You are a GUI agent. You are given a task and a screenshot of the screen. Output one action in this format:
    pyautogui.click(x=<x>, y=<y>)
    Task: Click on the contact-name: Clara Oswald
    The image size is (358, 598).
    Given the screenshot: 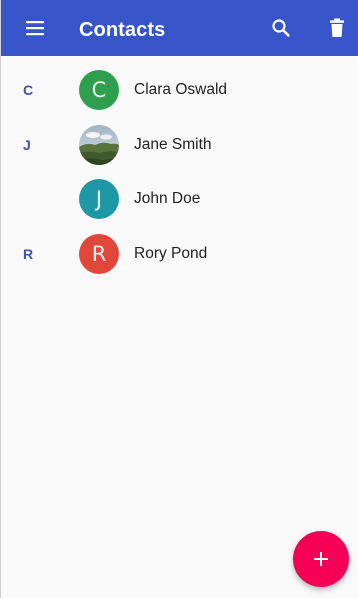 What is the action you would take?
    pyautogui.click(x=181, y=90)
    